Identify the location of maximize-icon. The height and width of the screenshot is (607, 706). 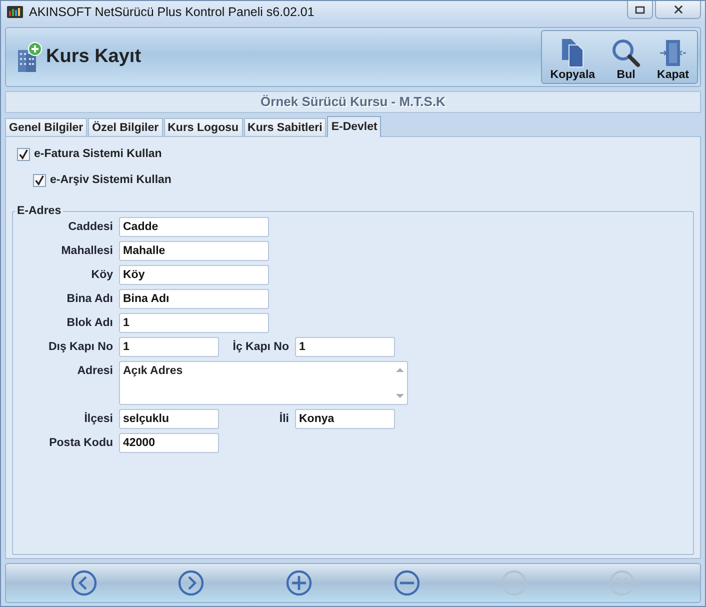
(640, 10).